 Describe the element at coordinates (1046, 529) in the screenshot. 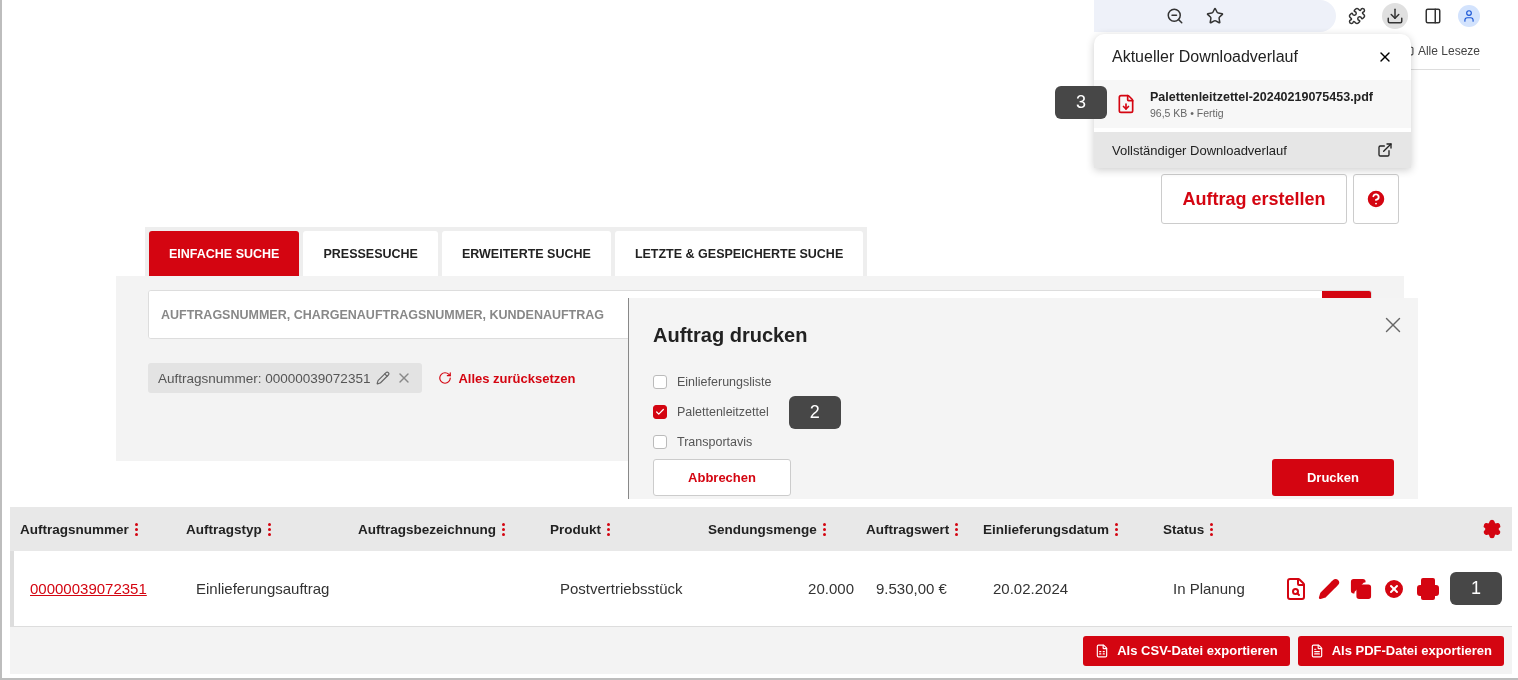

I see `column-header: Einlieferungsdatum` at that location.